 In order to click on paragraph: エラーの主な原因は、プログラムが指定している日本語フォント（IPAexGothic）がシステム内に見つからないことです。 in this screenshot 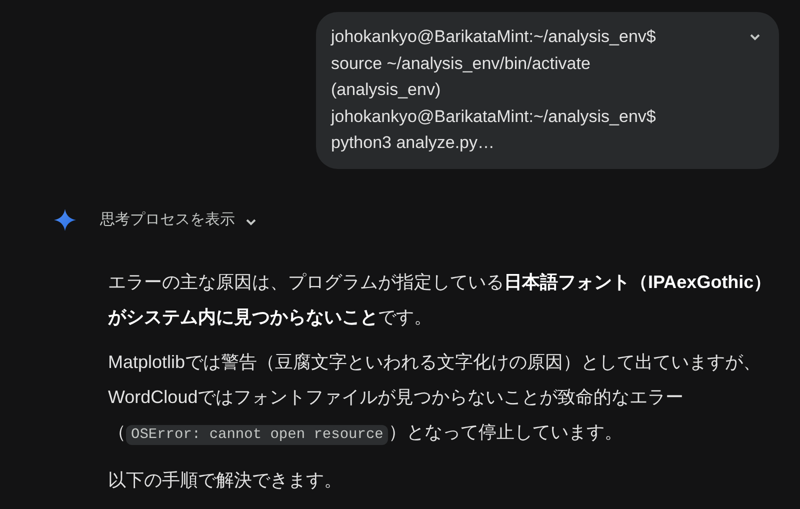, I will do `click(440, 300)`.